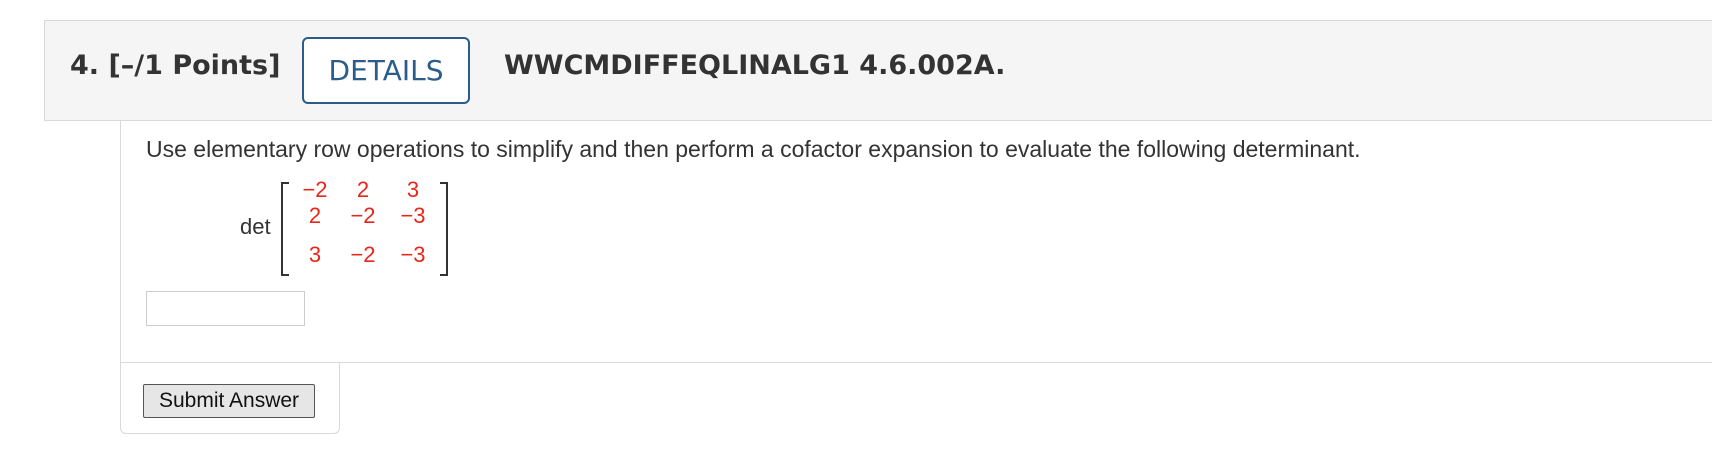 The image size is (1712, 456). I want to click on answer-input, so click(225, 308).